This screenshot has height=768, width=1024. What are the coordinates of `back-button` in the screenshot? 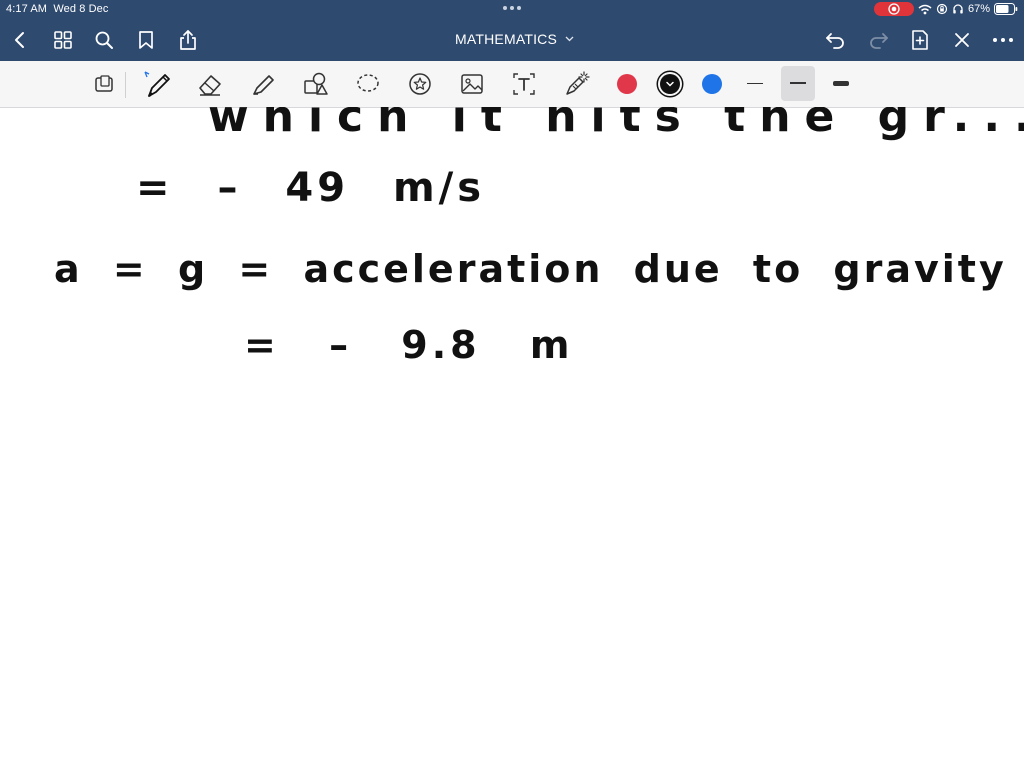 It's located at (20, 40).